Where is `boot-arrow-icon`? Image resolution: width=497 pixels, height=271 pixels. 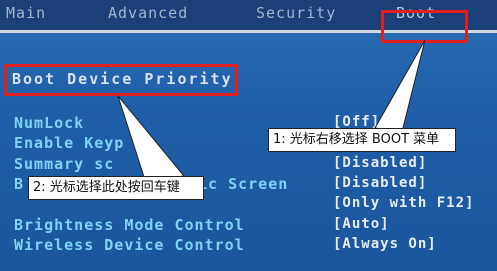
boot-arrow-icon is located at coordinates (400, 86).